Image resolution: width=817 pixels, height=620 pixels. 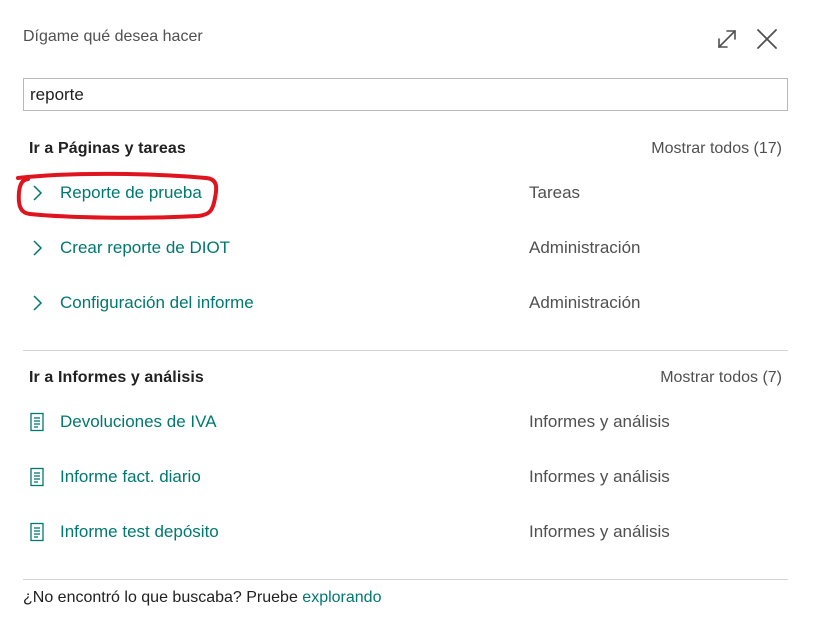 What do you see at coordinates (107, 148) in the screenshot?
I see `section-title: Ir a Páginas y tareas` at bounding box center [107, 148].